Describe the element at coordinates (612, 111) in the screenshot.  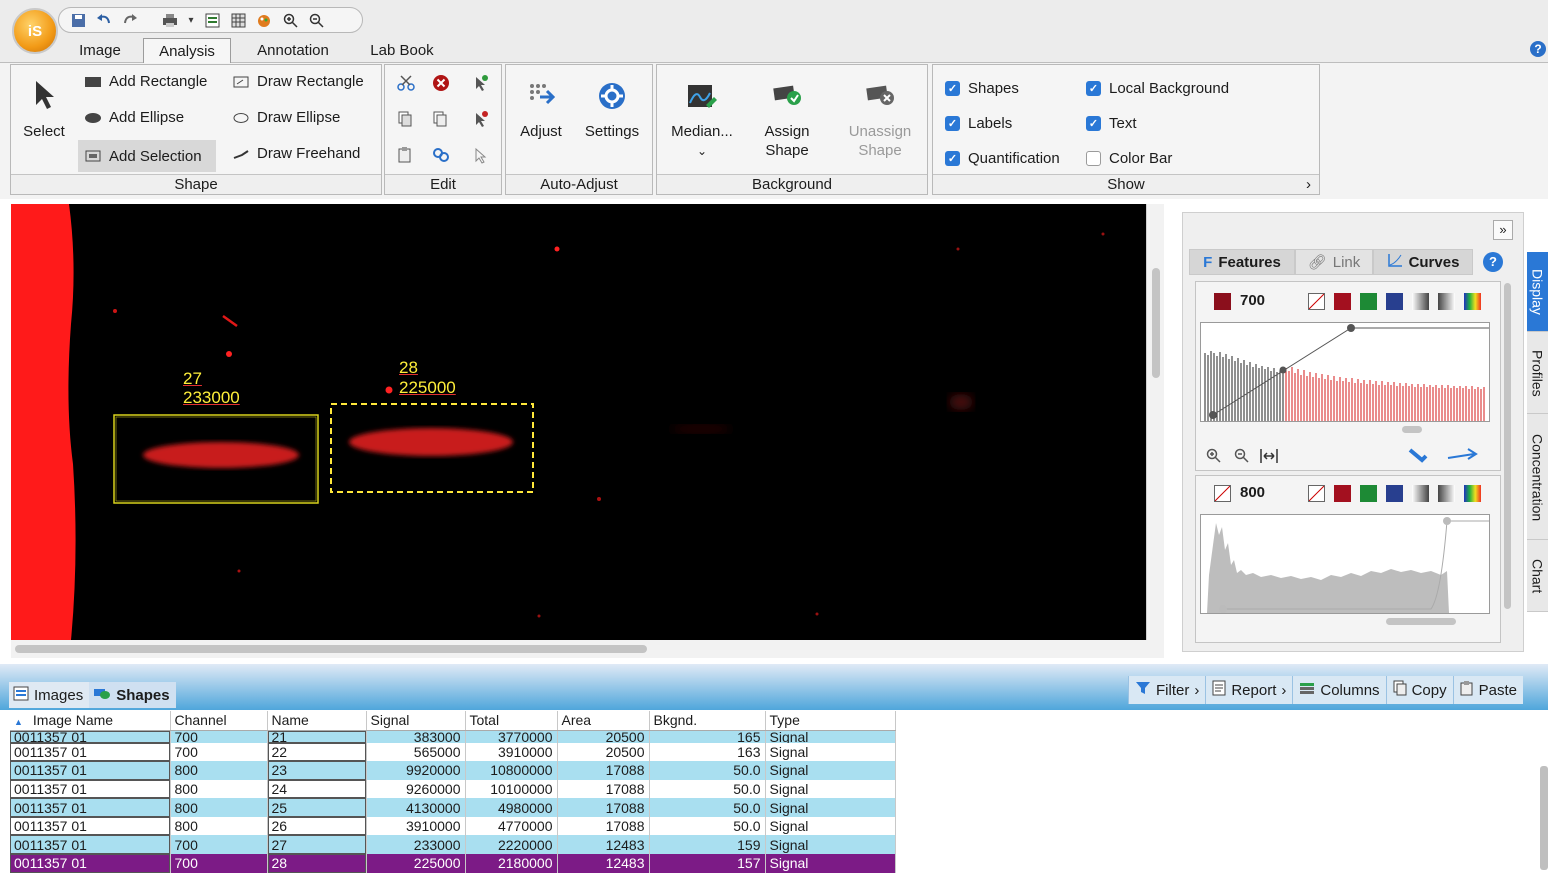
I see `settings-button: Settings` at that location.